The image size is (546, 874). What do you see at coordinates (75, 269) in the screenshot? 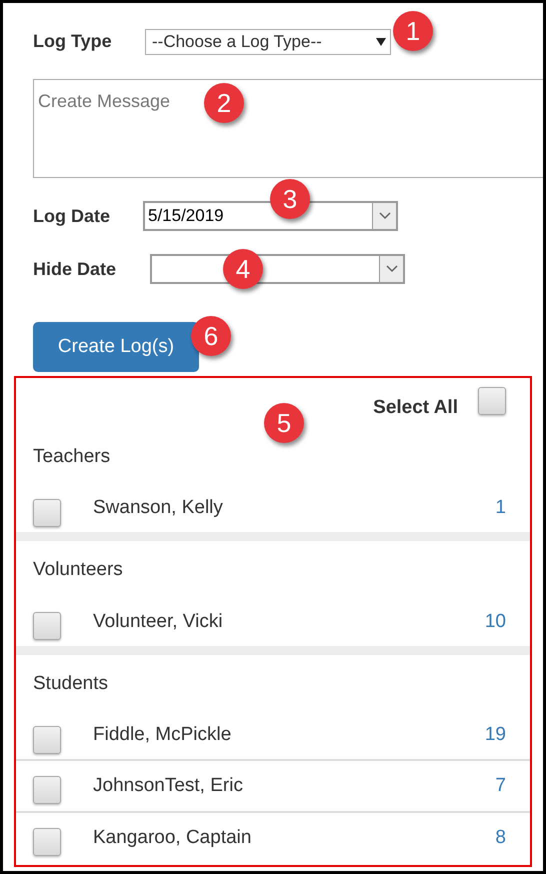
I see `field-label: Hide Date` at bounding box center [75, 269].